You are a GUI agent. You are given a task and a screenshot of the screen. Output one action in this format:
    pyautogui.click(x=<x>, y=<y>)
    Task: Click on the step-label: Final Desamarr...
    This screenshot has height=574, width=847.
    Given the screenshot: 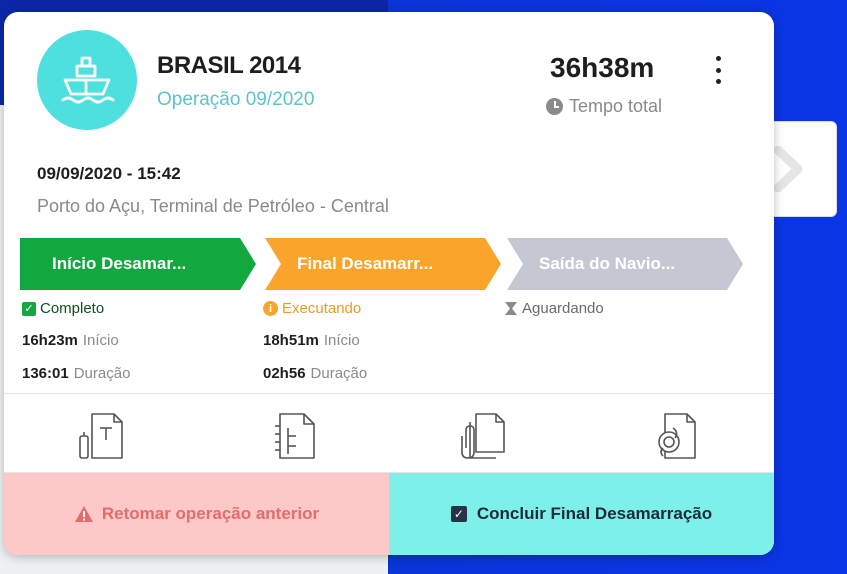 What is the action you would take?
    pyautogui.click(x=365, y=263)
    